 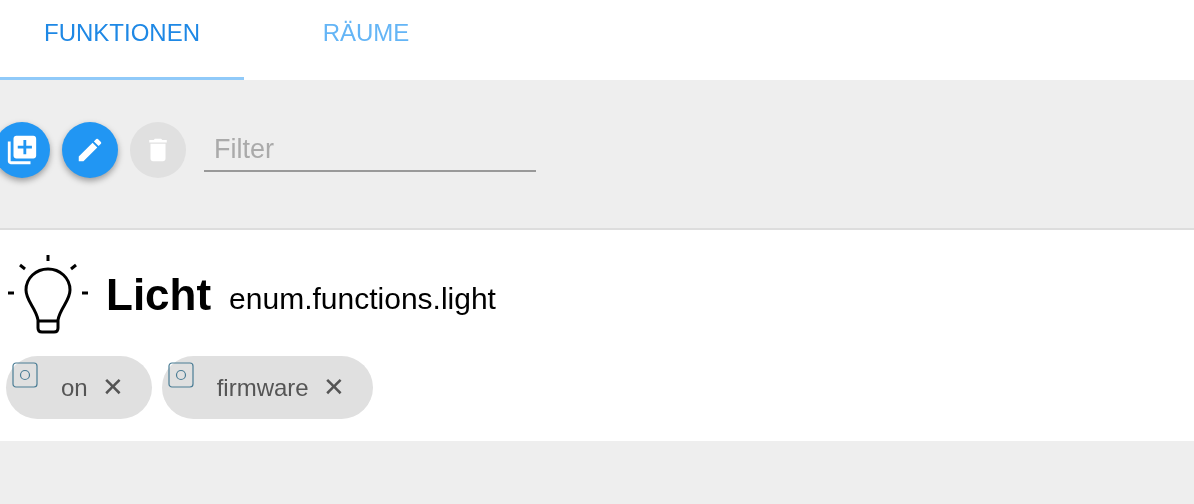 I want to click on member-chip: firmware ✕, so click(x=267, y=387).